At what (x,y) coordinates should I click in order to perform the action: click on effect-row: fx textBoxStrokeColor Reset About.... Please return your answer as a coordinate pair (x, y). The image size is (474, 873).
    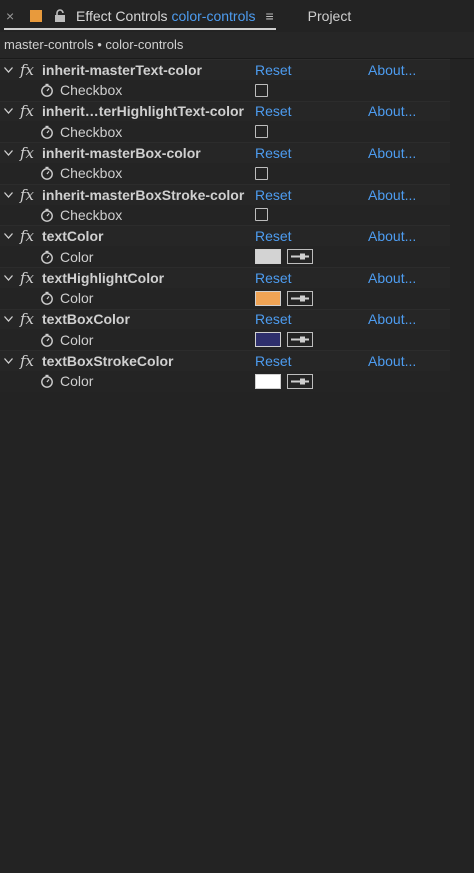
    Looking at the image, I should click on (225, 360).